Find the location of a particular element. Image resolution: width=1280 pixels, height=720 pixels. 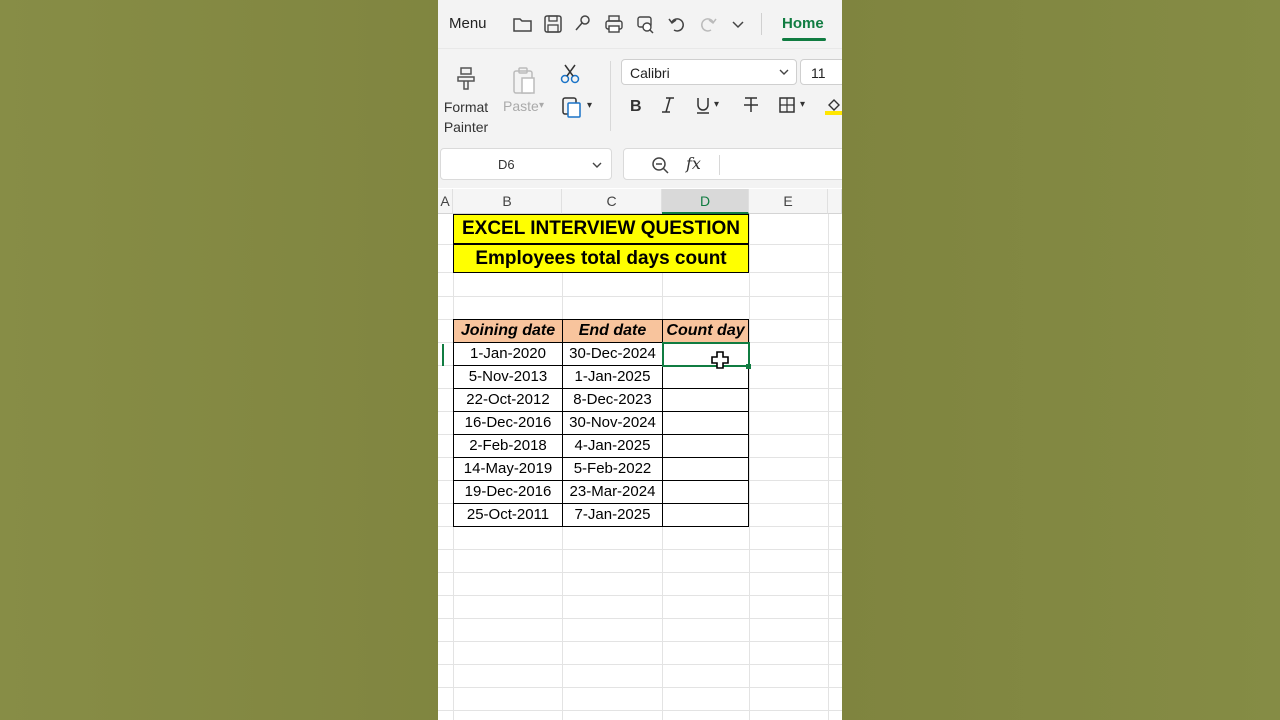

header-count-day: Count day is located at coordinates (705, 331).